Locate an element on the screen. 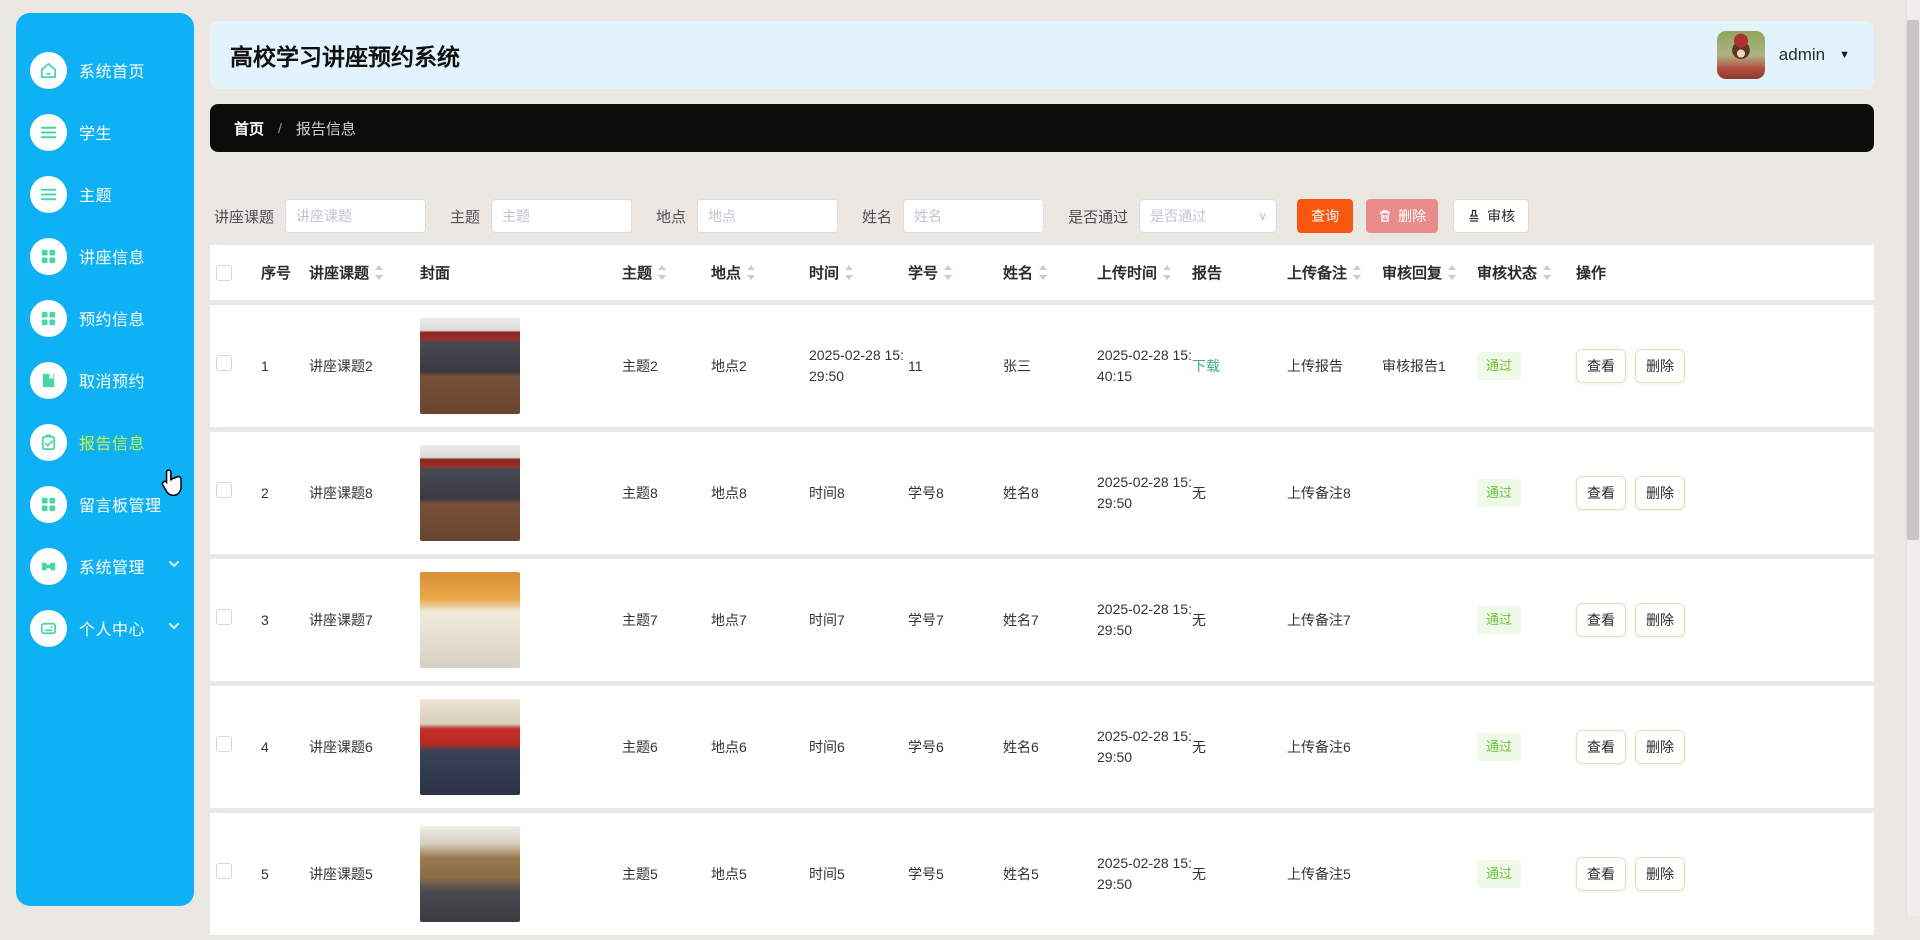 This screenshot has height=940, width=1920. sidebar-item-subjects: 主题 is located at coordinates (105, 194).